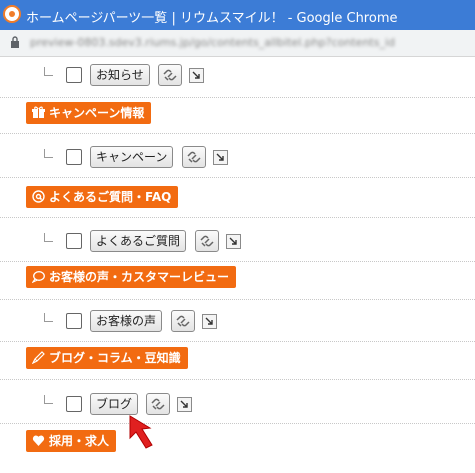  What do you see at coordinates (237, 77) in the screenshot?
I see `list-item: お知らせ` at bounding box center [237, 77].